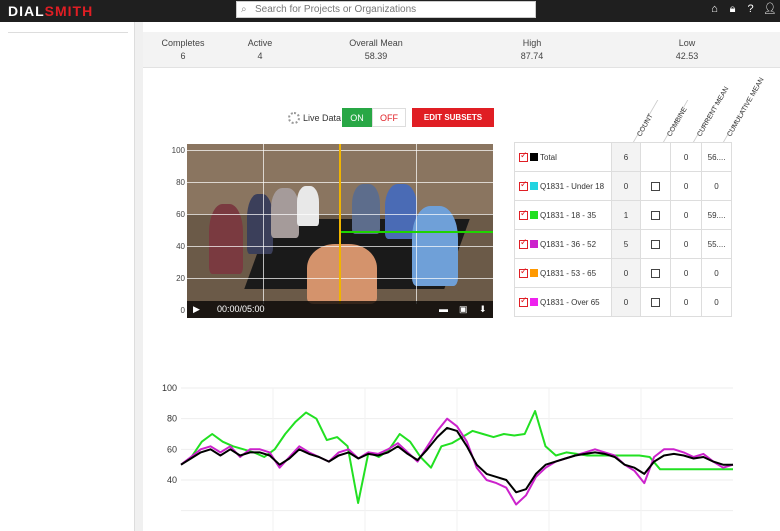 Image resolution: width=780 pixels, height=531 pixels. What do you see at coordinates (340, 224) in the screenshot?
I see `playhead-line` at bounding box center [340, 224].